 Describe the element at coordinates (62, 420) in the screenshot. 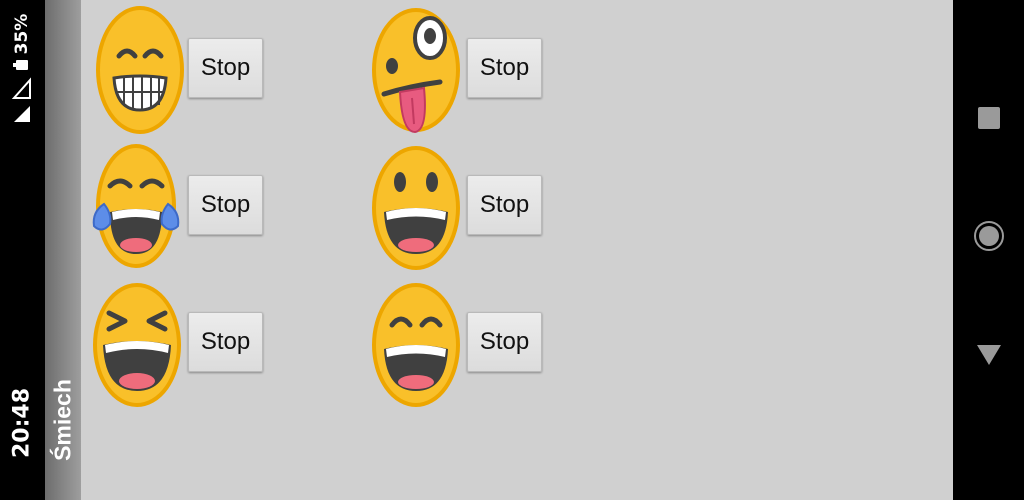

I see `app-title: Śmiech` at that location.